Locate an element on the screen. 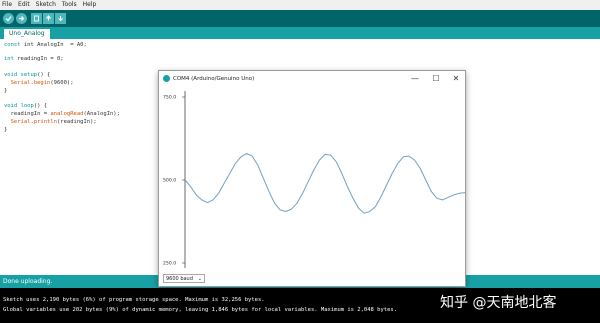 Image resolution: width=600 pixels, height=323 pixels. toolbar is located at coordinates (300, 18).